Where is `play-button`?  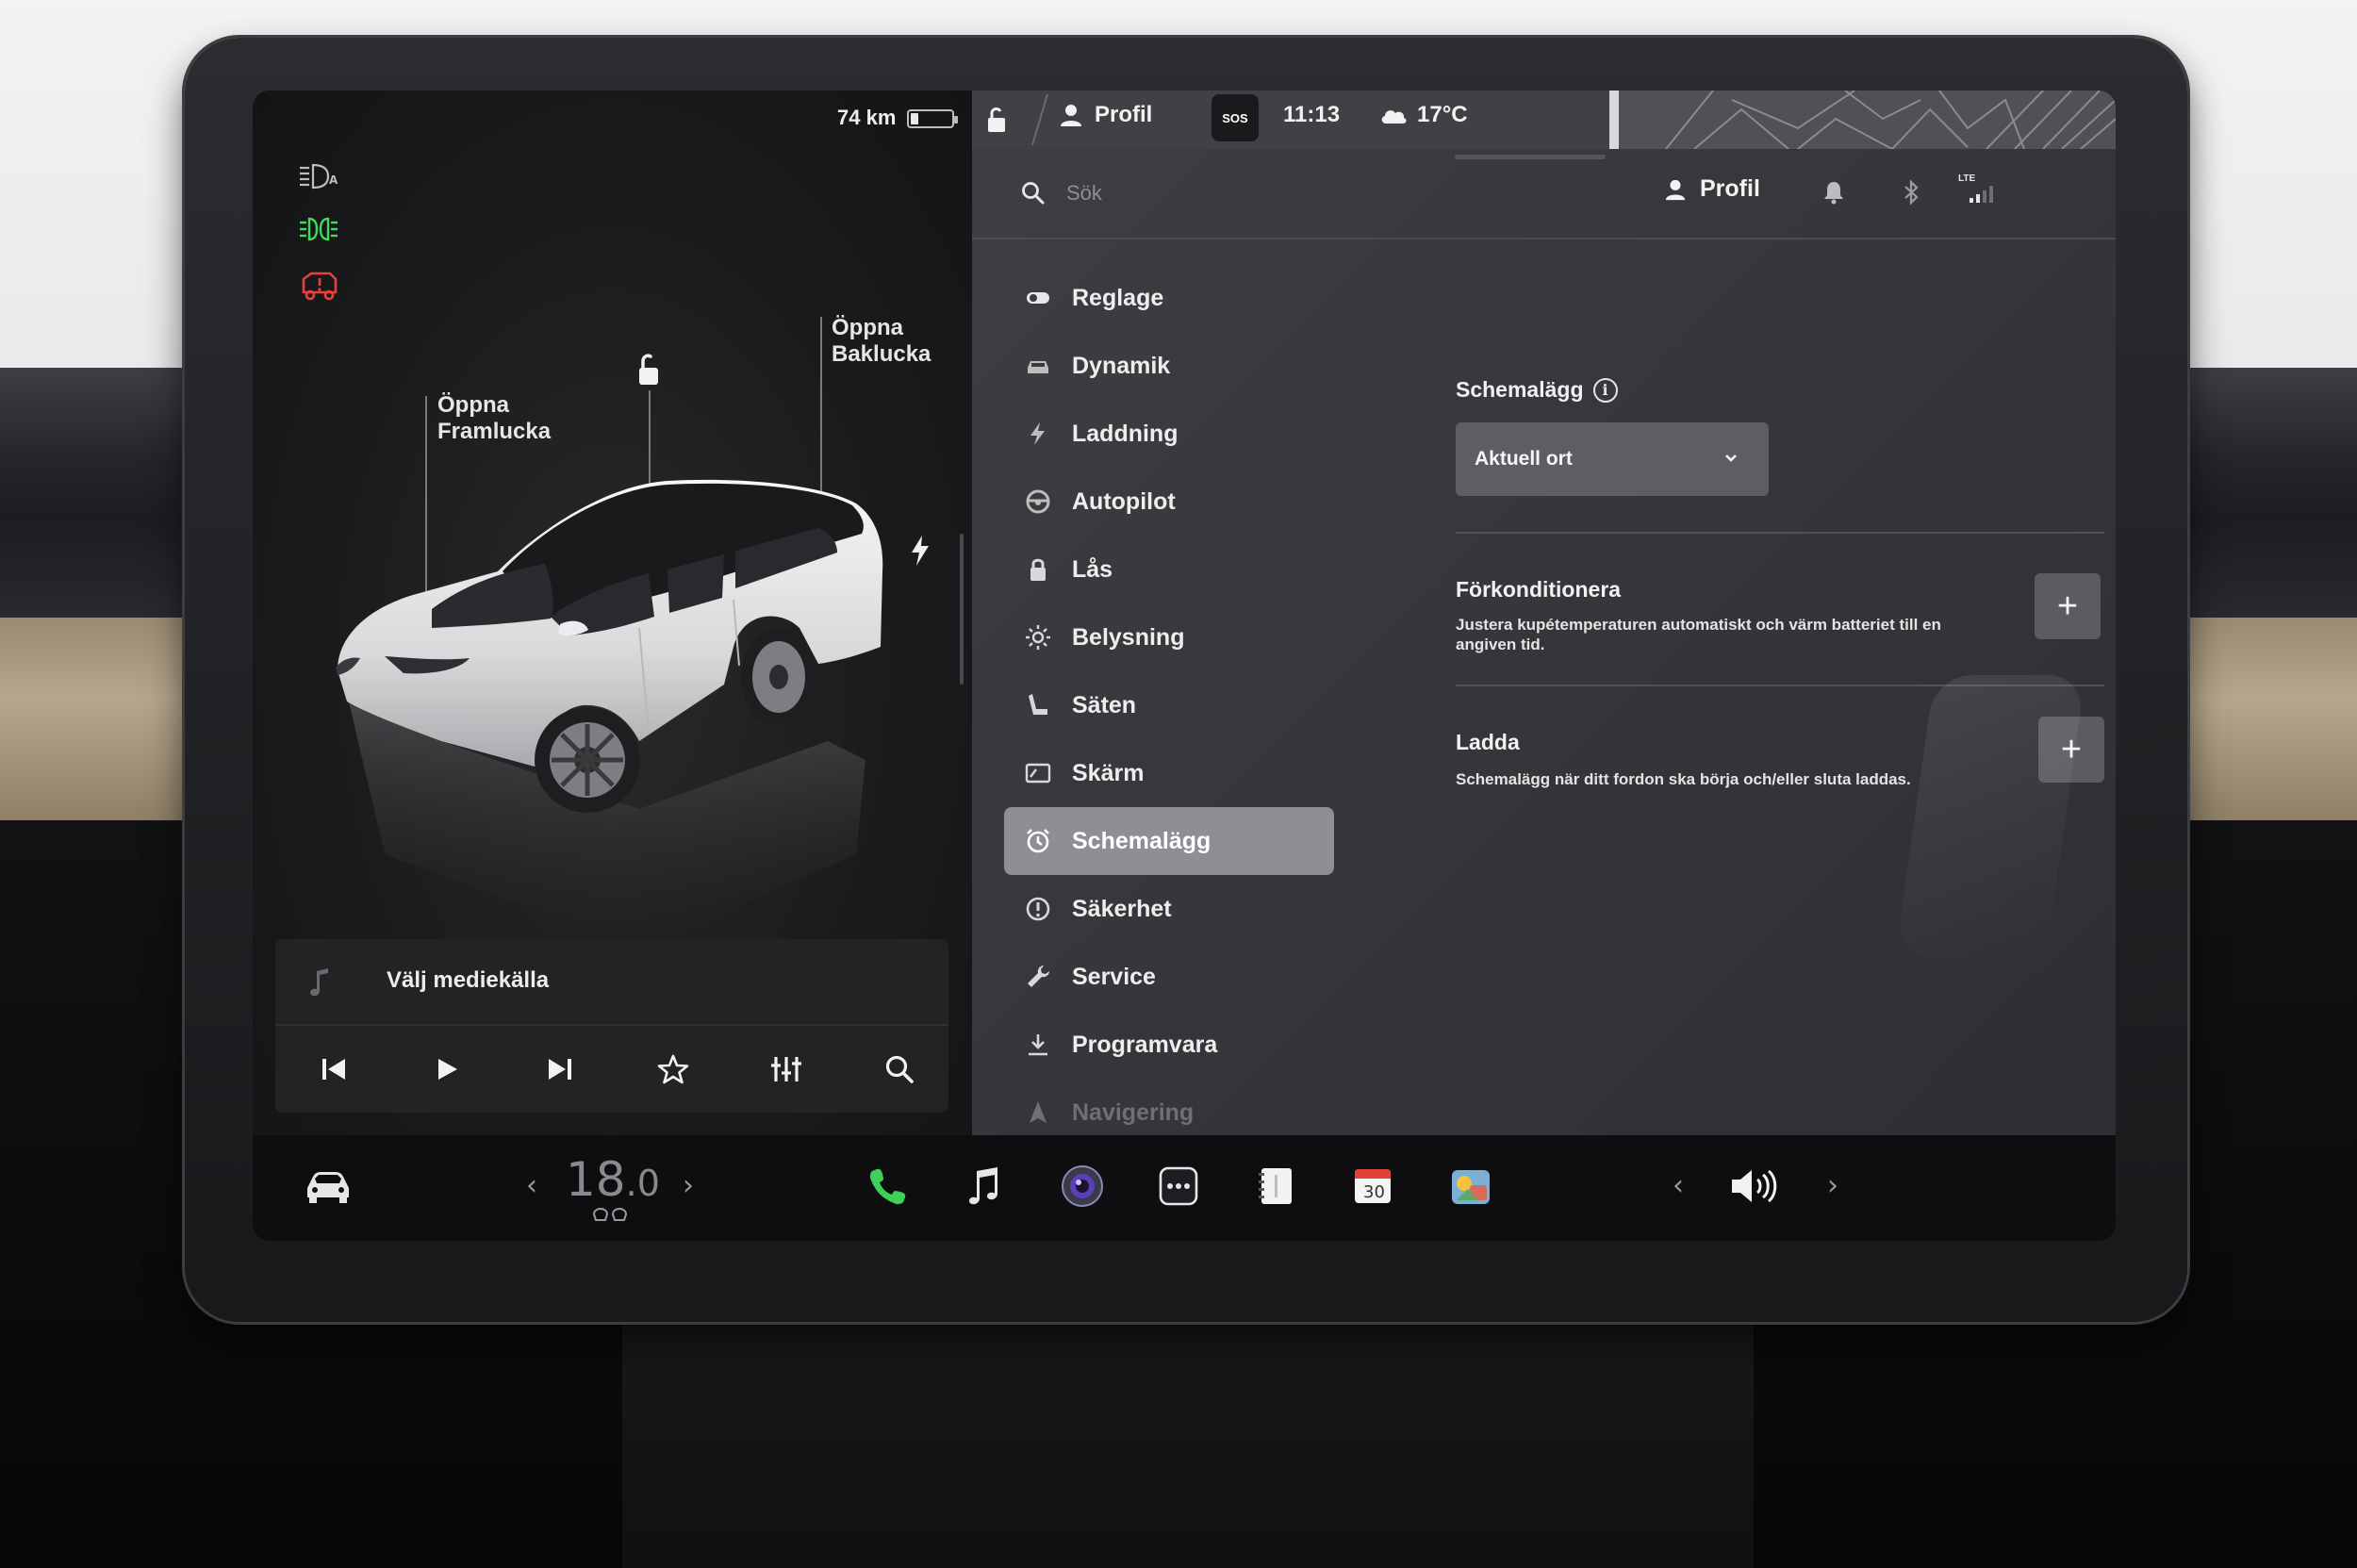
play-button is located at coordinates (447, 1069).